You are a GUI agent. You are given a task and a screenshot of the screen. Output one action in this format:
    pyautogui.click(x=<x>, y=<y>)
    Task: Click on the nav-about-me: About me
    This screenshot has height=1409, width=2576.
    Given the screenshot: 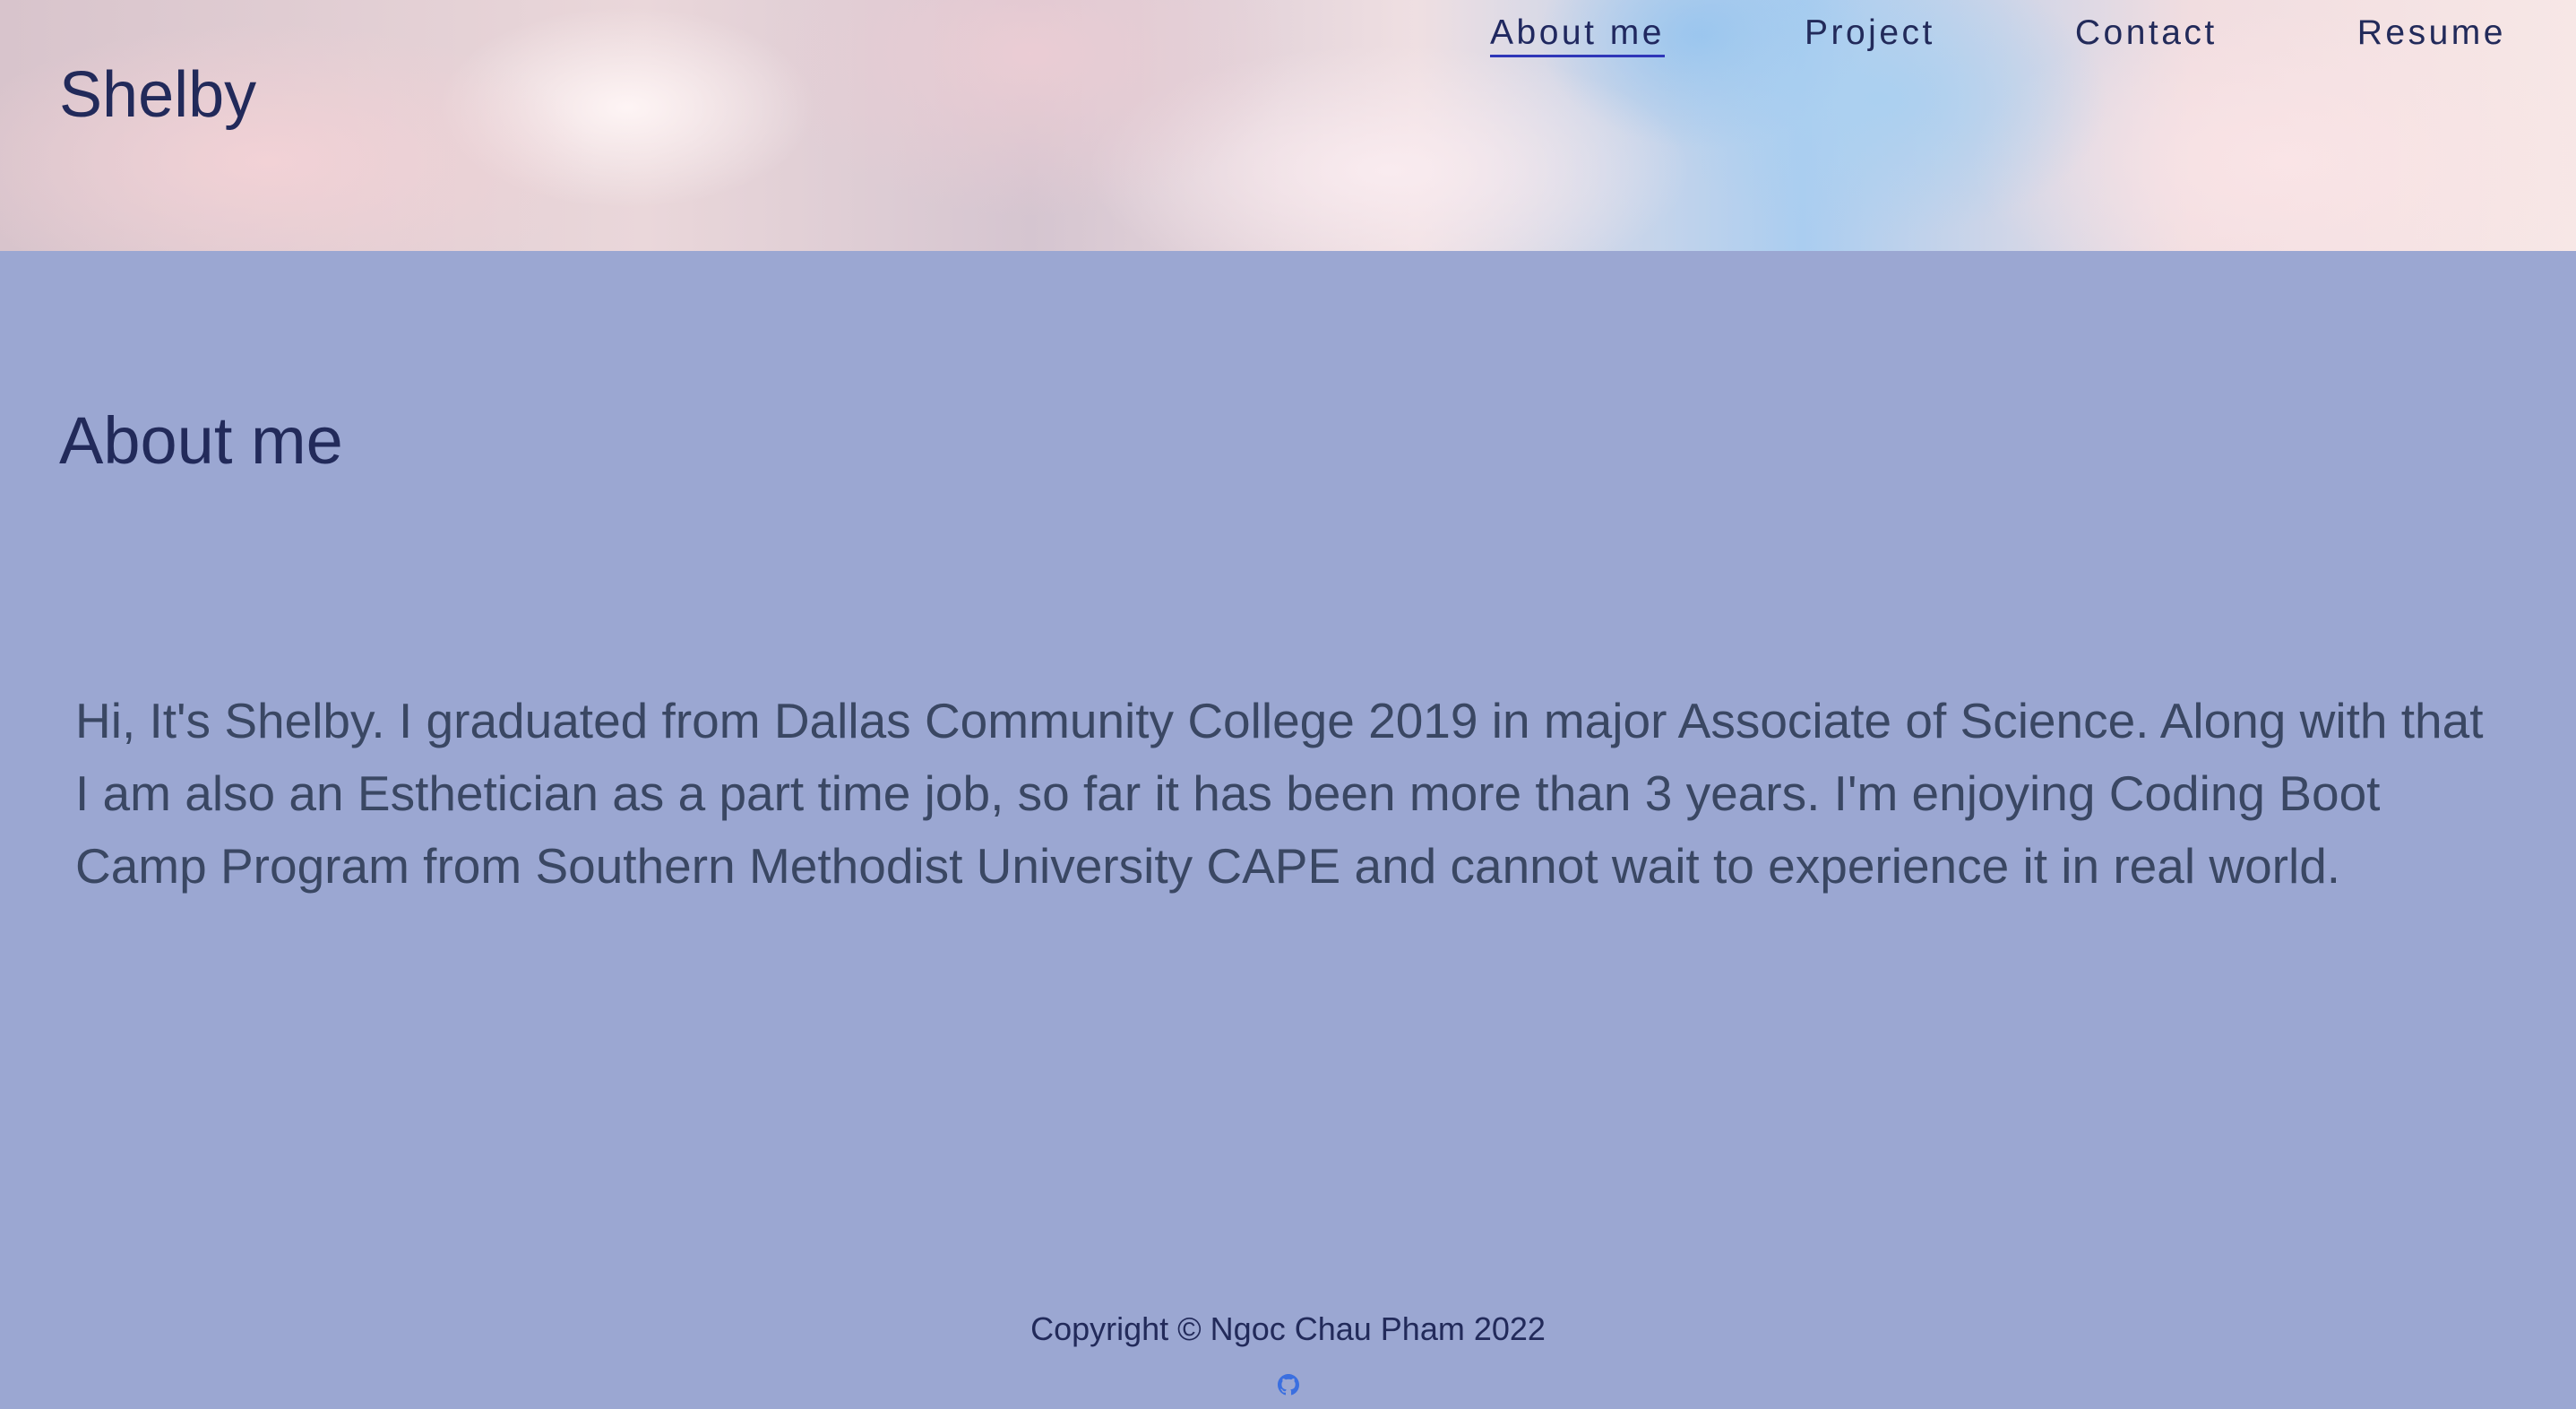 What is the action you would take?
    pyautogui.click(x=1578, y=35)
    